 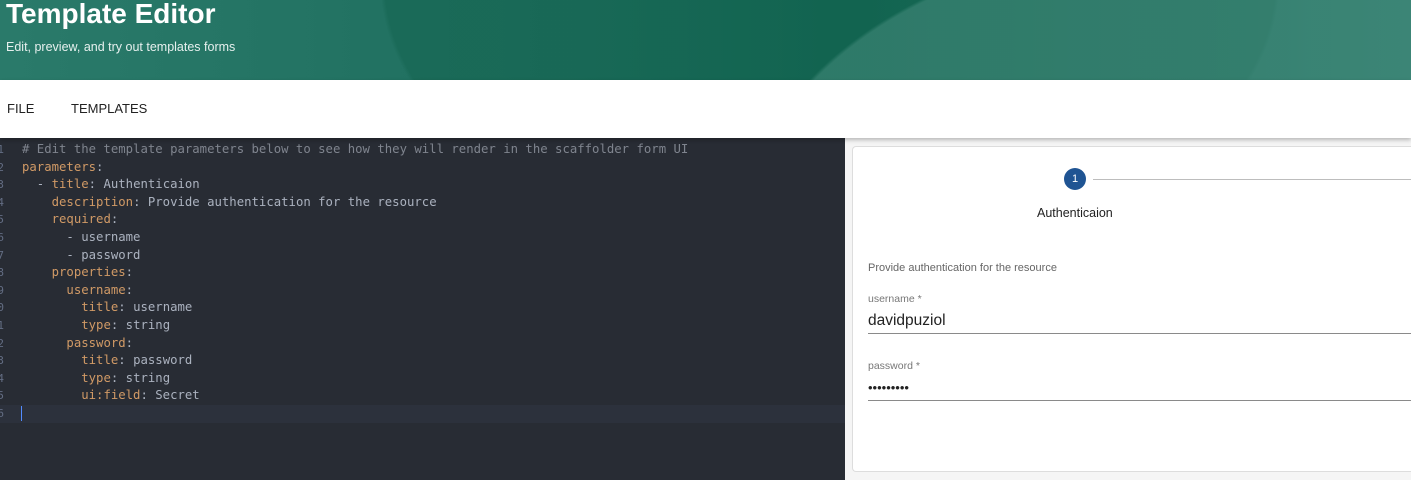 What do you see at coordinates (2, 167) in the screenshot?
I see `line-number: 2` at bounding box center [2, 167].